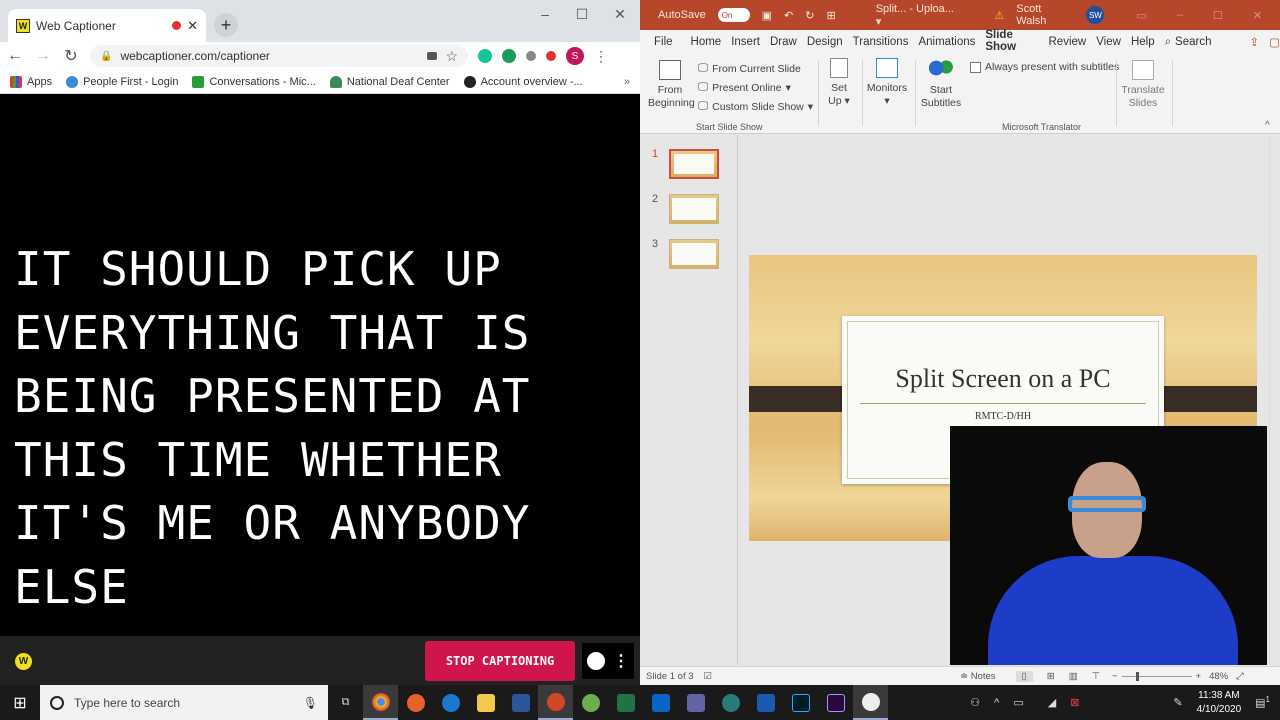 The height and width of the screenshot is (720, 1280). I want to click on slide-title: Split Screen on a PC, so click(1003, 379).